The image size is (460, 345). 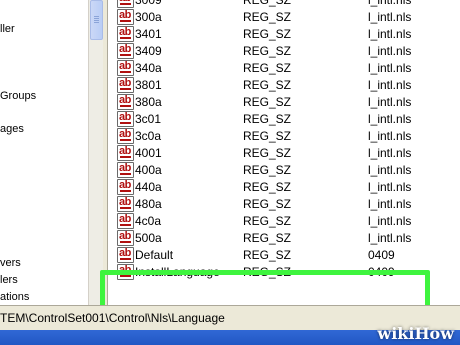 What do you see at coordinates (10, 263) in the screenshot?
I see `tree-item: vers` at bounding box center [10, 263].